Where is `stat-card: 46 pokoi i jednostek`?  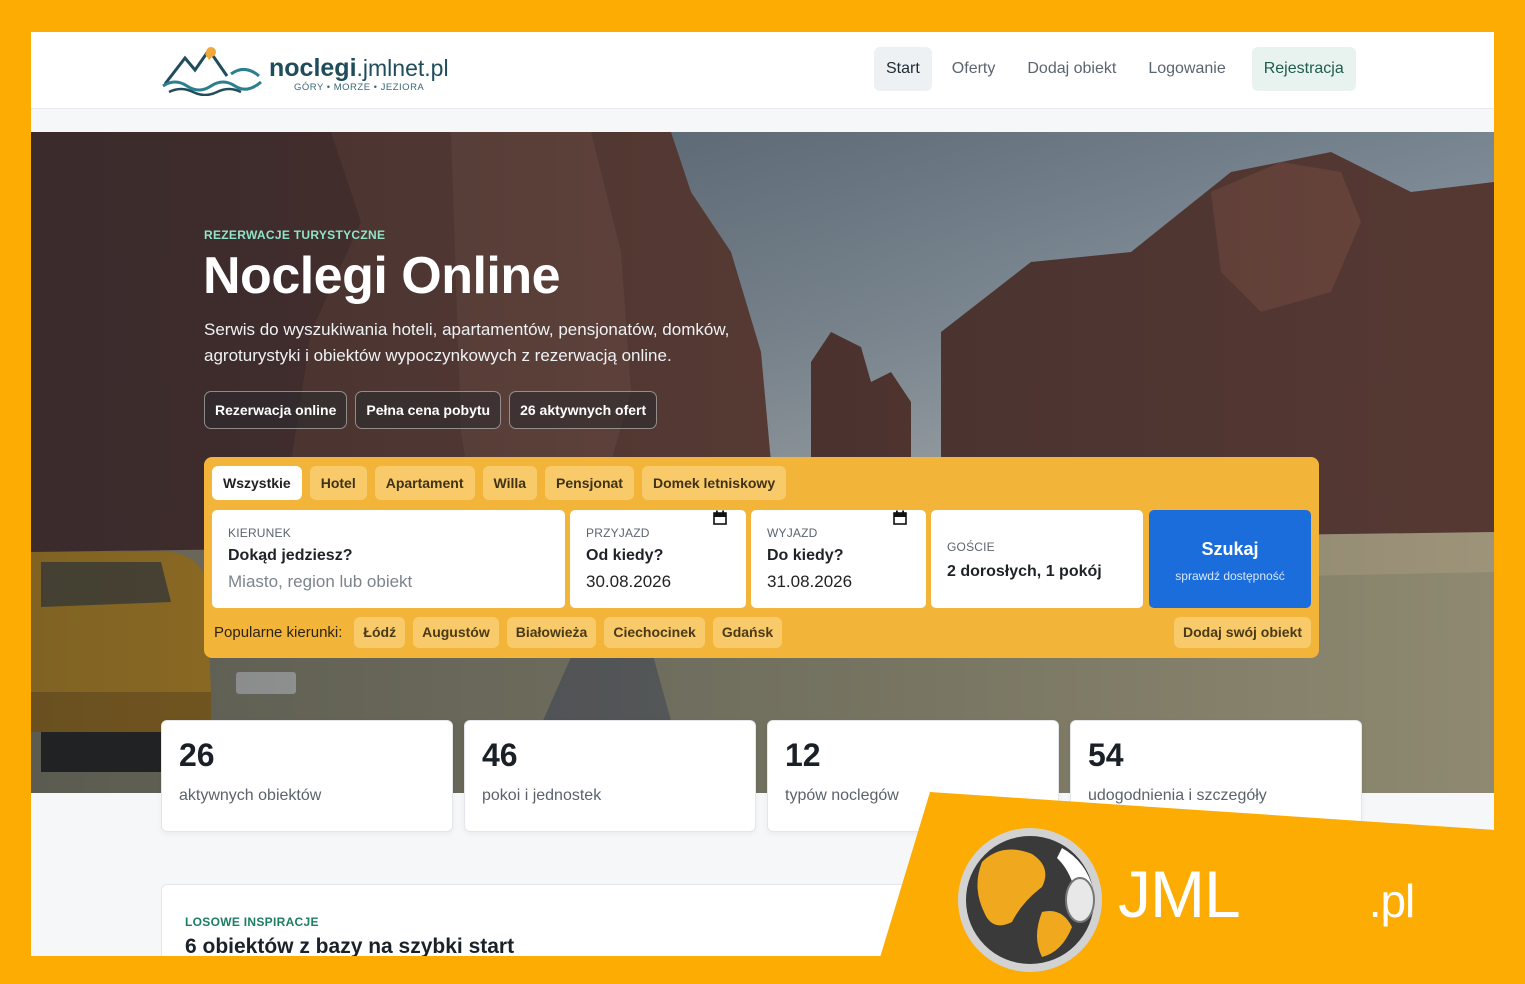
stat-card: 46 pokoi i jednostek is located at coordinates (610, 776).